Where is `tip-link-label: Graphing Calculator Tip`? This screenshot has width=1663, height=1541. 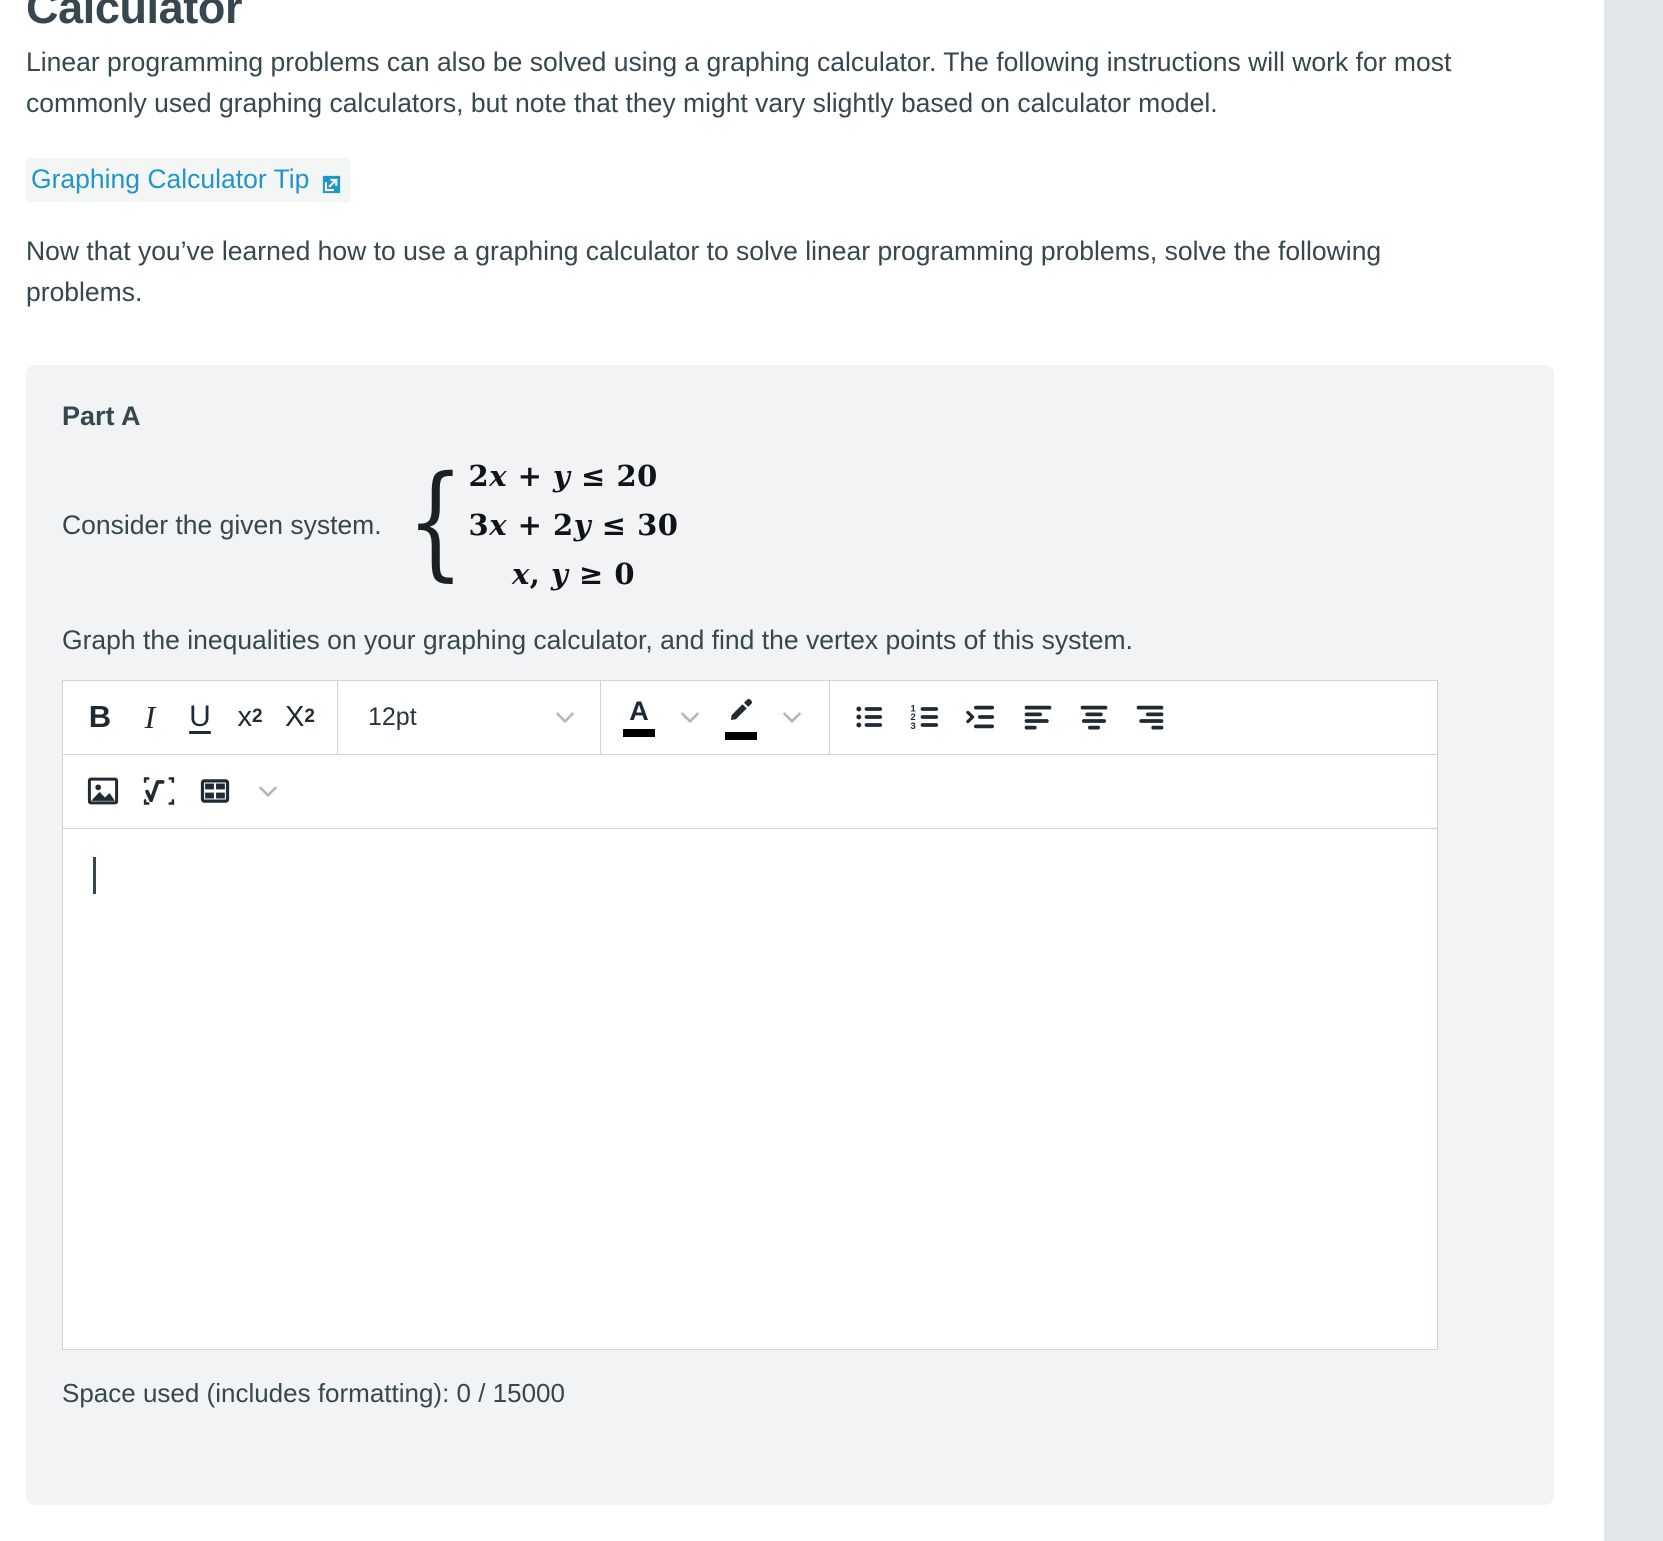 tip-link-label: Graphing Calculator Tip is located at coordinates (170, 178).